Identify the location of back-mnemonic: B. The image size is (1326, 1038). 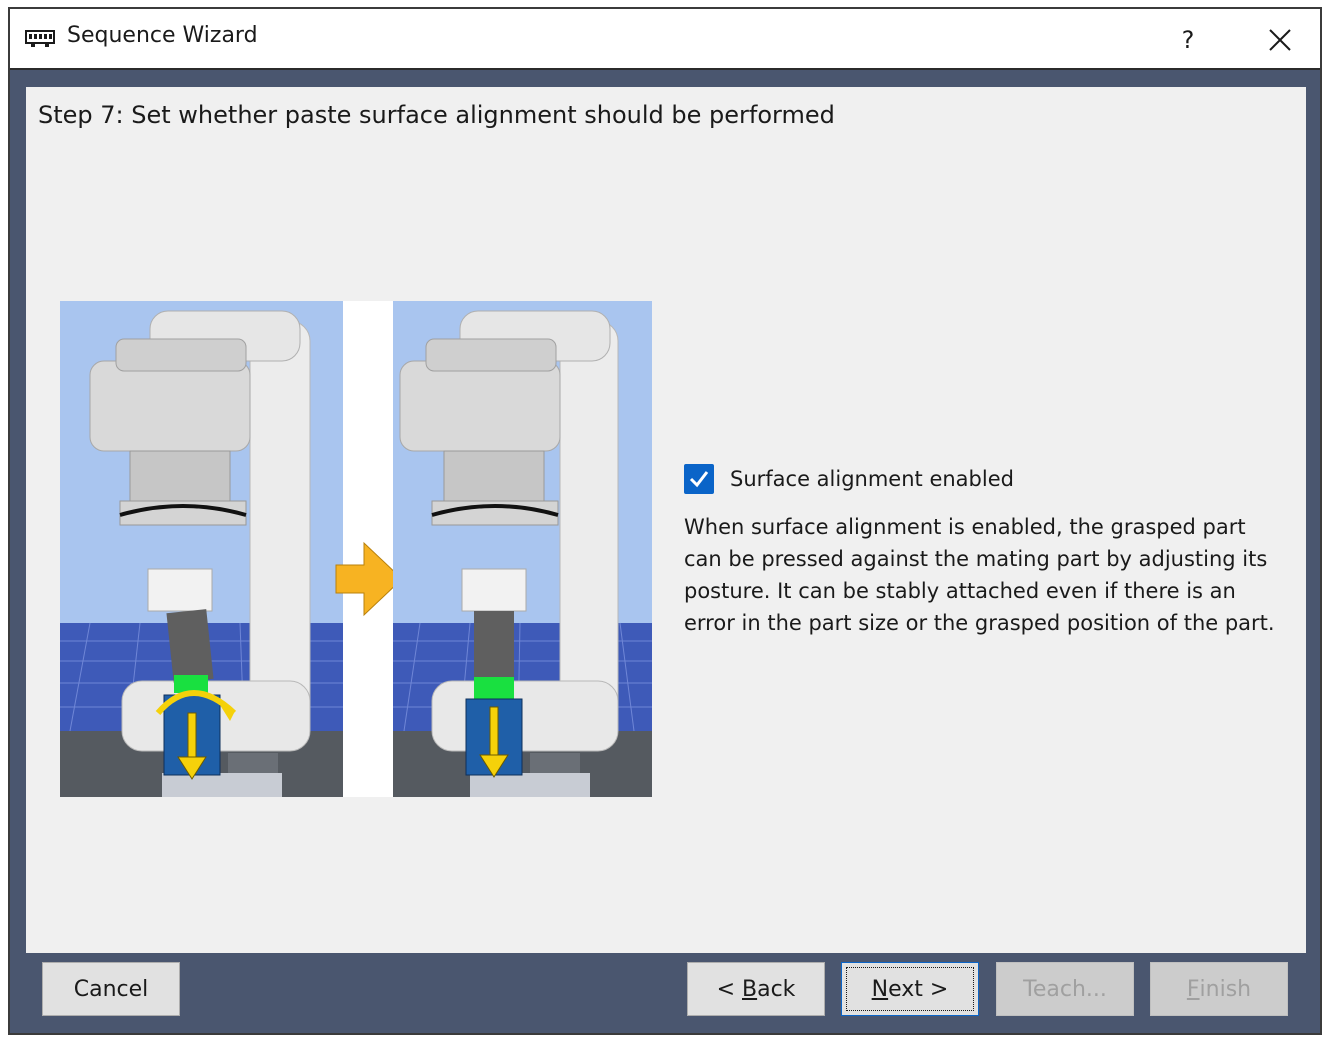
(750, 989).